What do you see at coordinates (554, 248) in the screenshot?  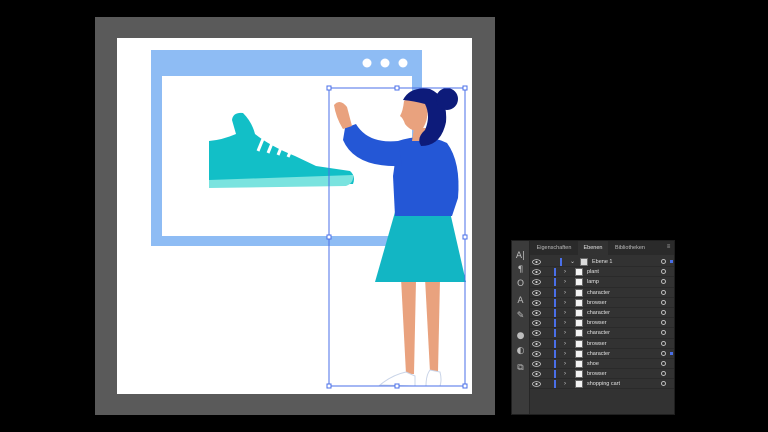 I see `tab-properties: Eigenschaften` at bounding box center [554, 248].